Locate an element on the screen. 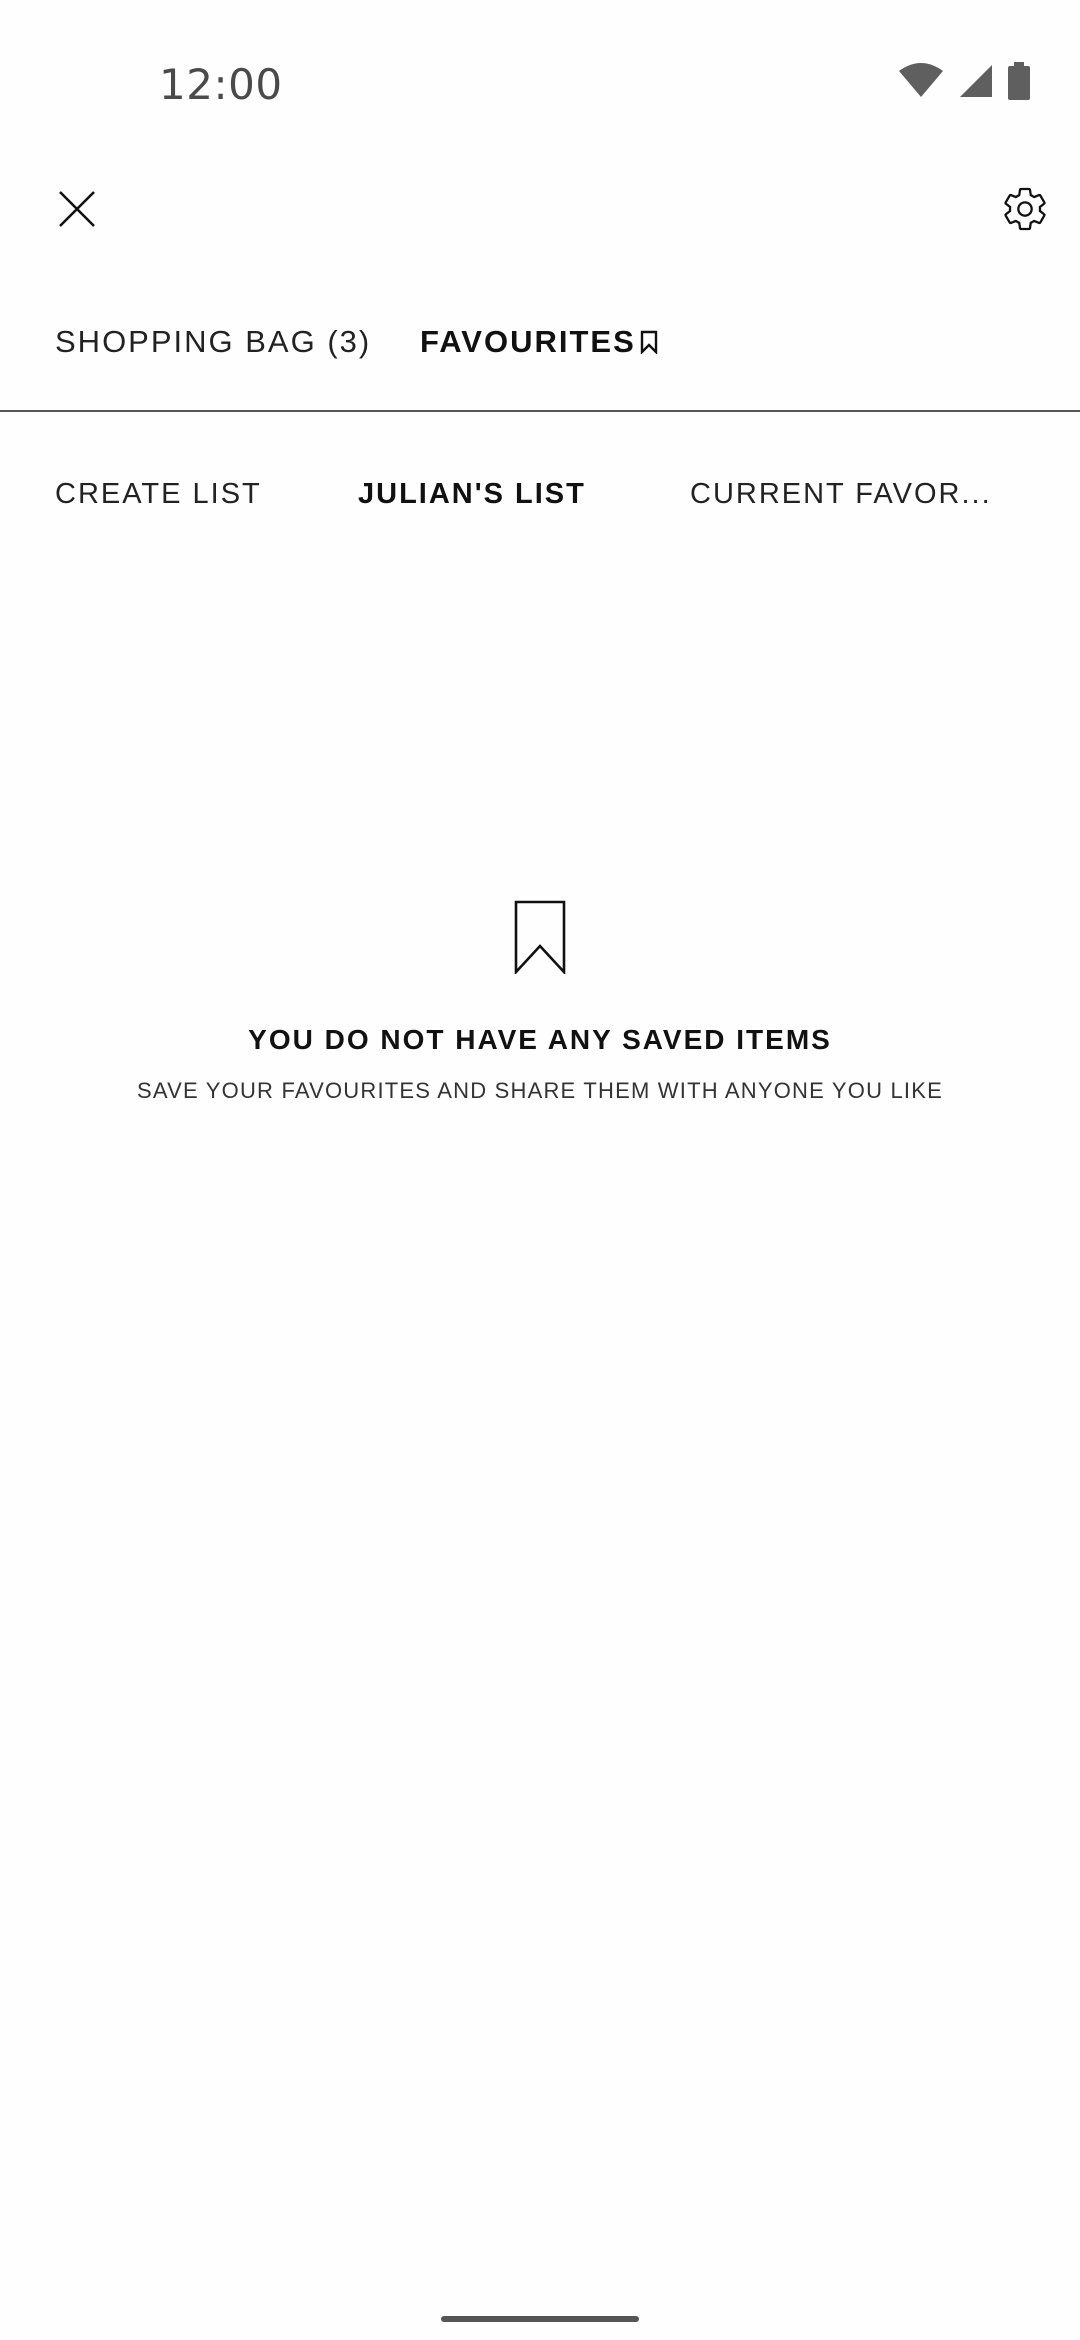  empty-state-title: YOU DO NOT HAVE ANY SAVED ITEMS is located at coordinates (540, 1039).